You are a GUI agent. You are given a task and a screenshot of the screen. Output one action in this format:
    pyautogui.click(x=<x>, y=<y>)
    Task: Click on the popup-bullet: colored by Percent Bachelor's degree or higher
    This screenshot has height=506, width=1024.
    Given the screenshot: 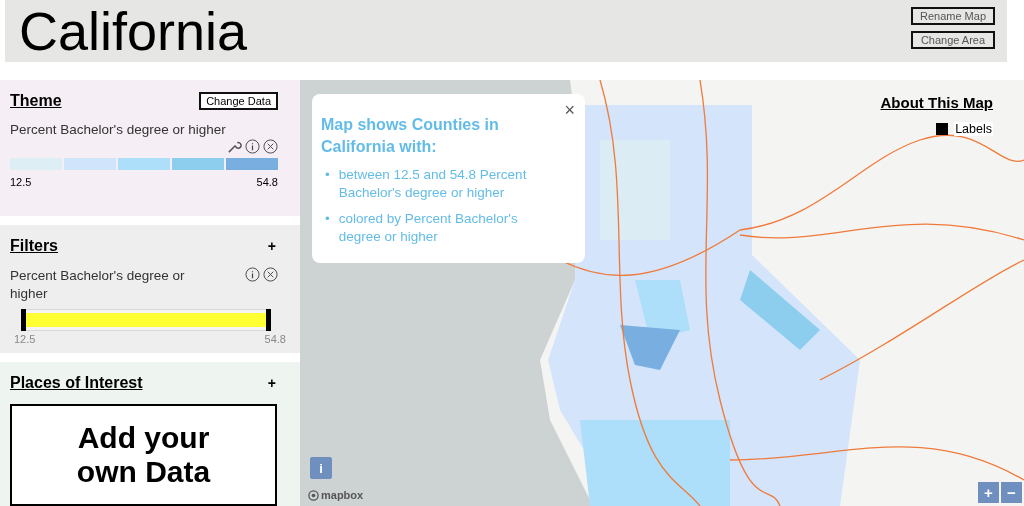 What is the action you would take?
    pyautogui.click(x=428, y=228)
    